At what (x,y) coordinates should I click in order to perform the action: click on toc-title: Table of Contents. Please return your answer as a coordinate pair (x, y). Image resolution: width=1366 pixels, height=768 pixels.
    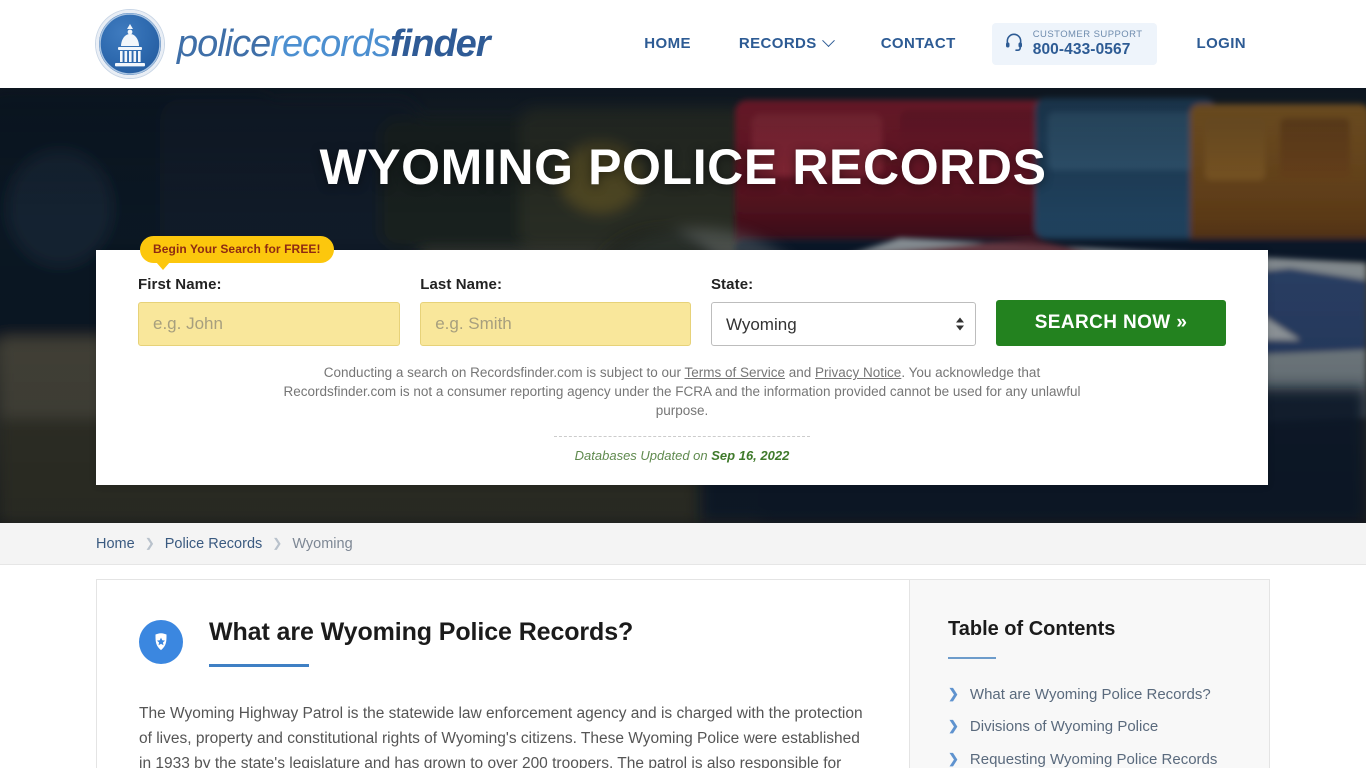
    Looking at the image, I should click on (1032, 629).